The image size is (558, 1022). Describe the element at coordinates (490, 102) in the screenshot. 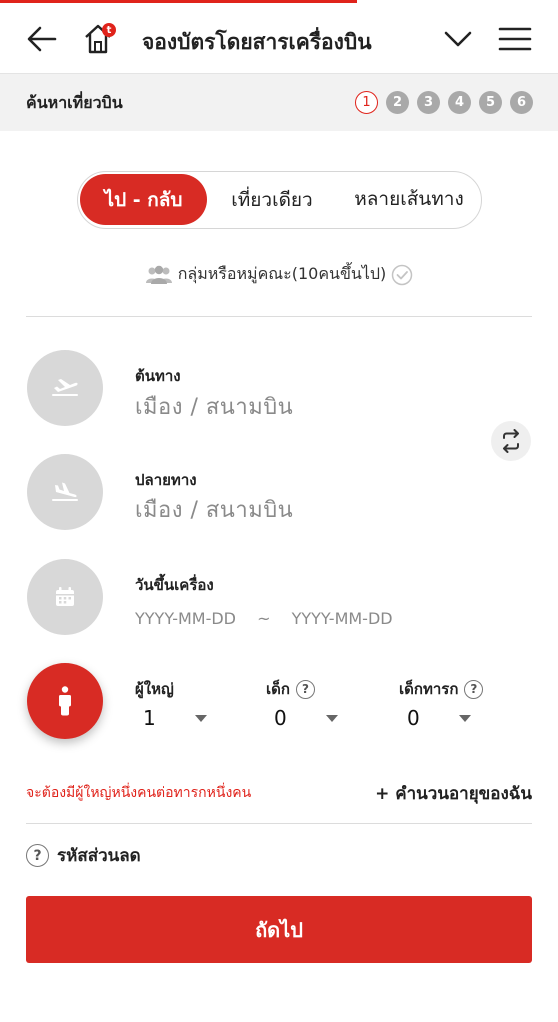

I see `step-5: 5` at that location.